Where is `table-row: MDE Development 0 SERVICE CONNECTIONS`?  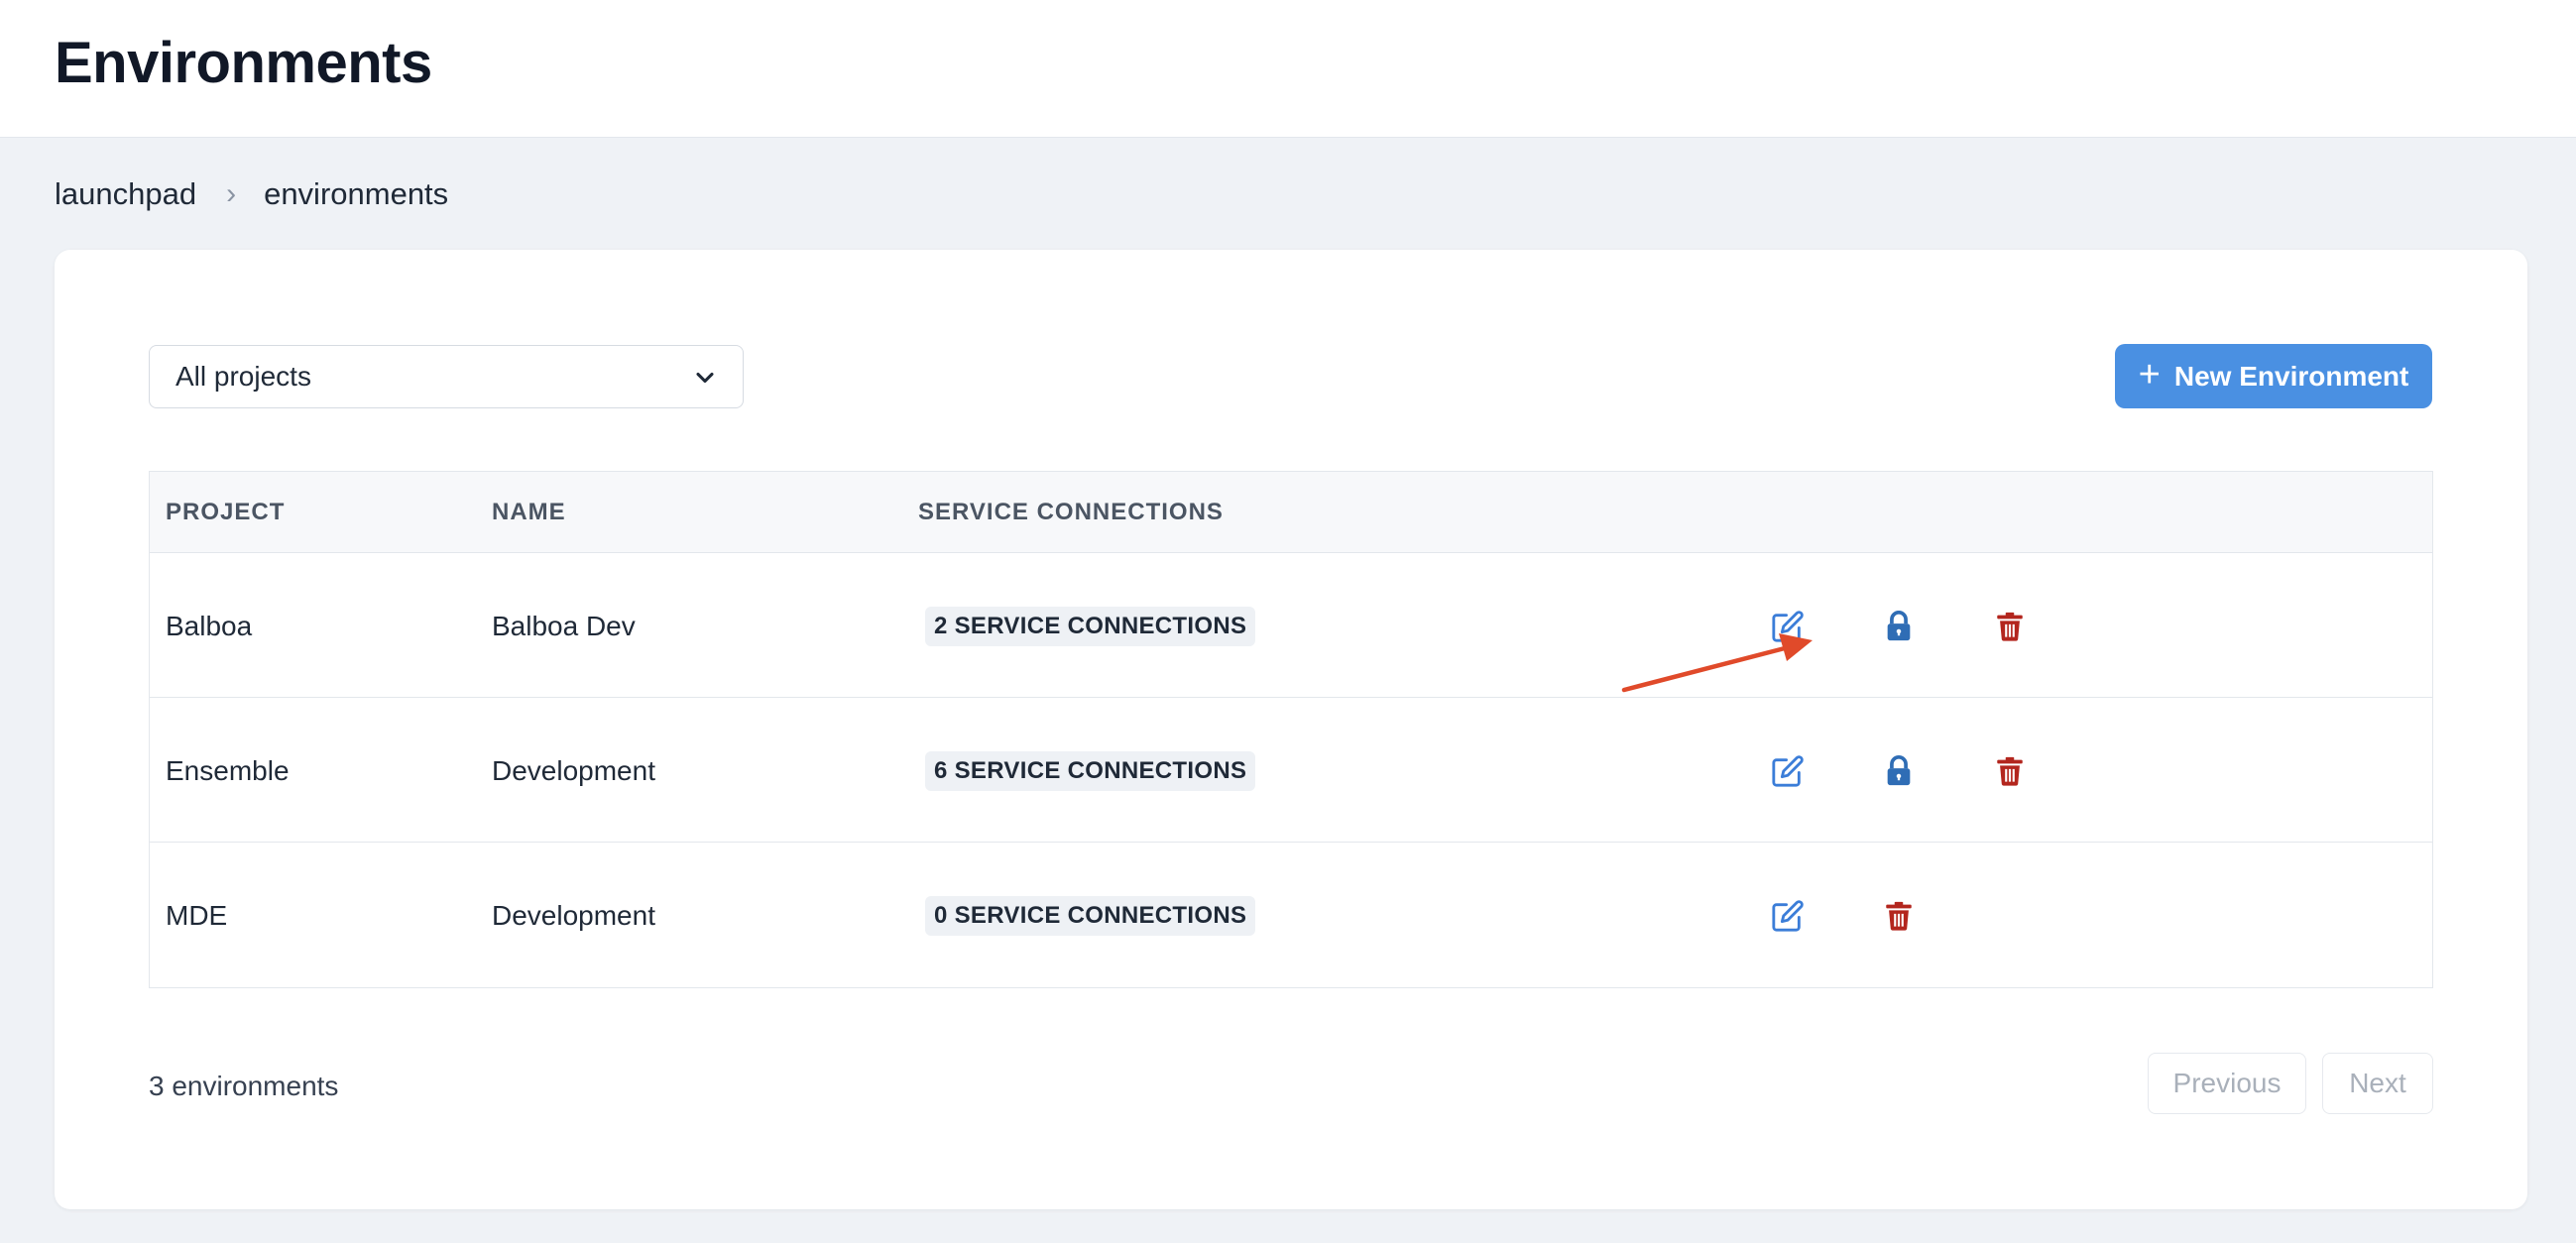 table-row: MDE Development 0 SERVICE CONNECTIONS is located at coordinates (1291, 915).